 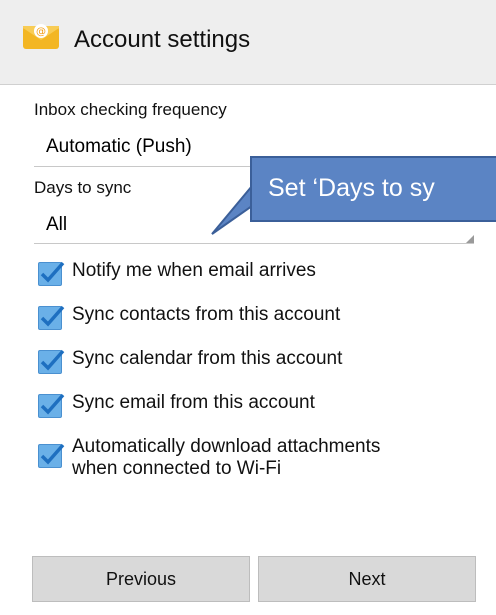 I want to click on previous-button: Previous, so click(x=141, y=579).